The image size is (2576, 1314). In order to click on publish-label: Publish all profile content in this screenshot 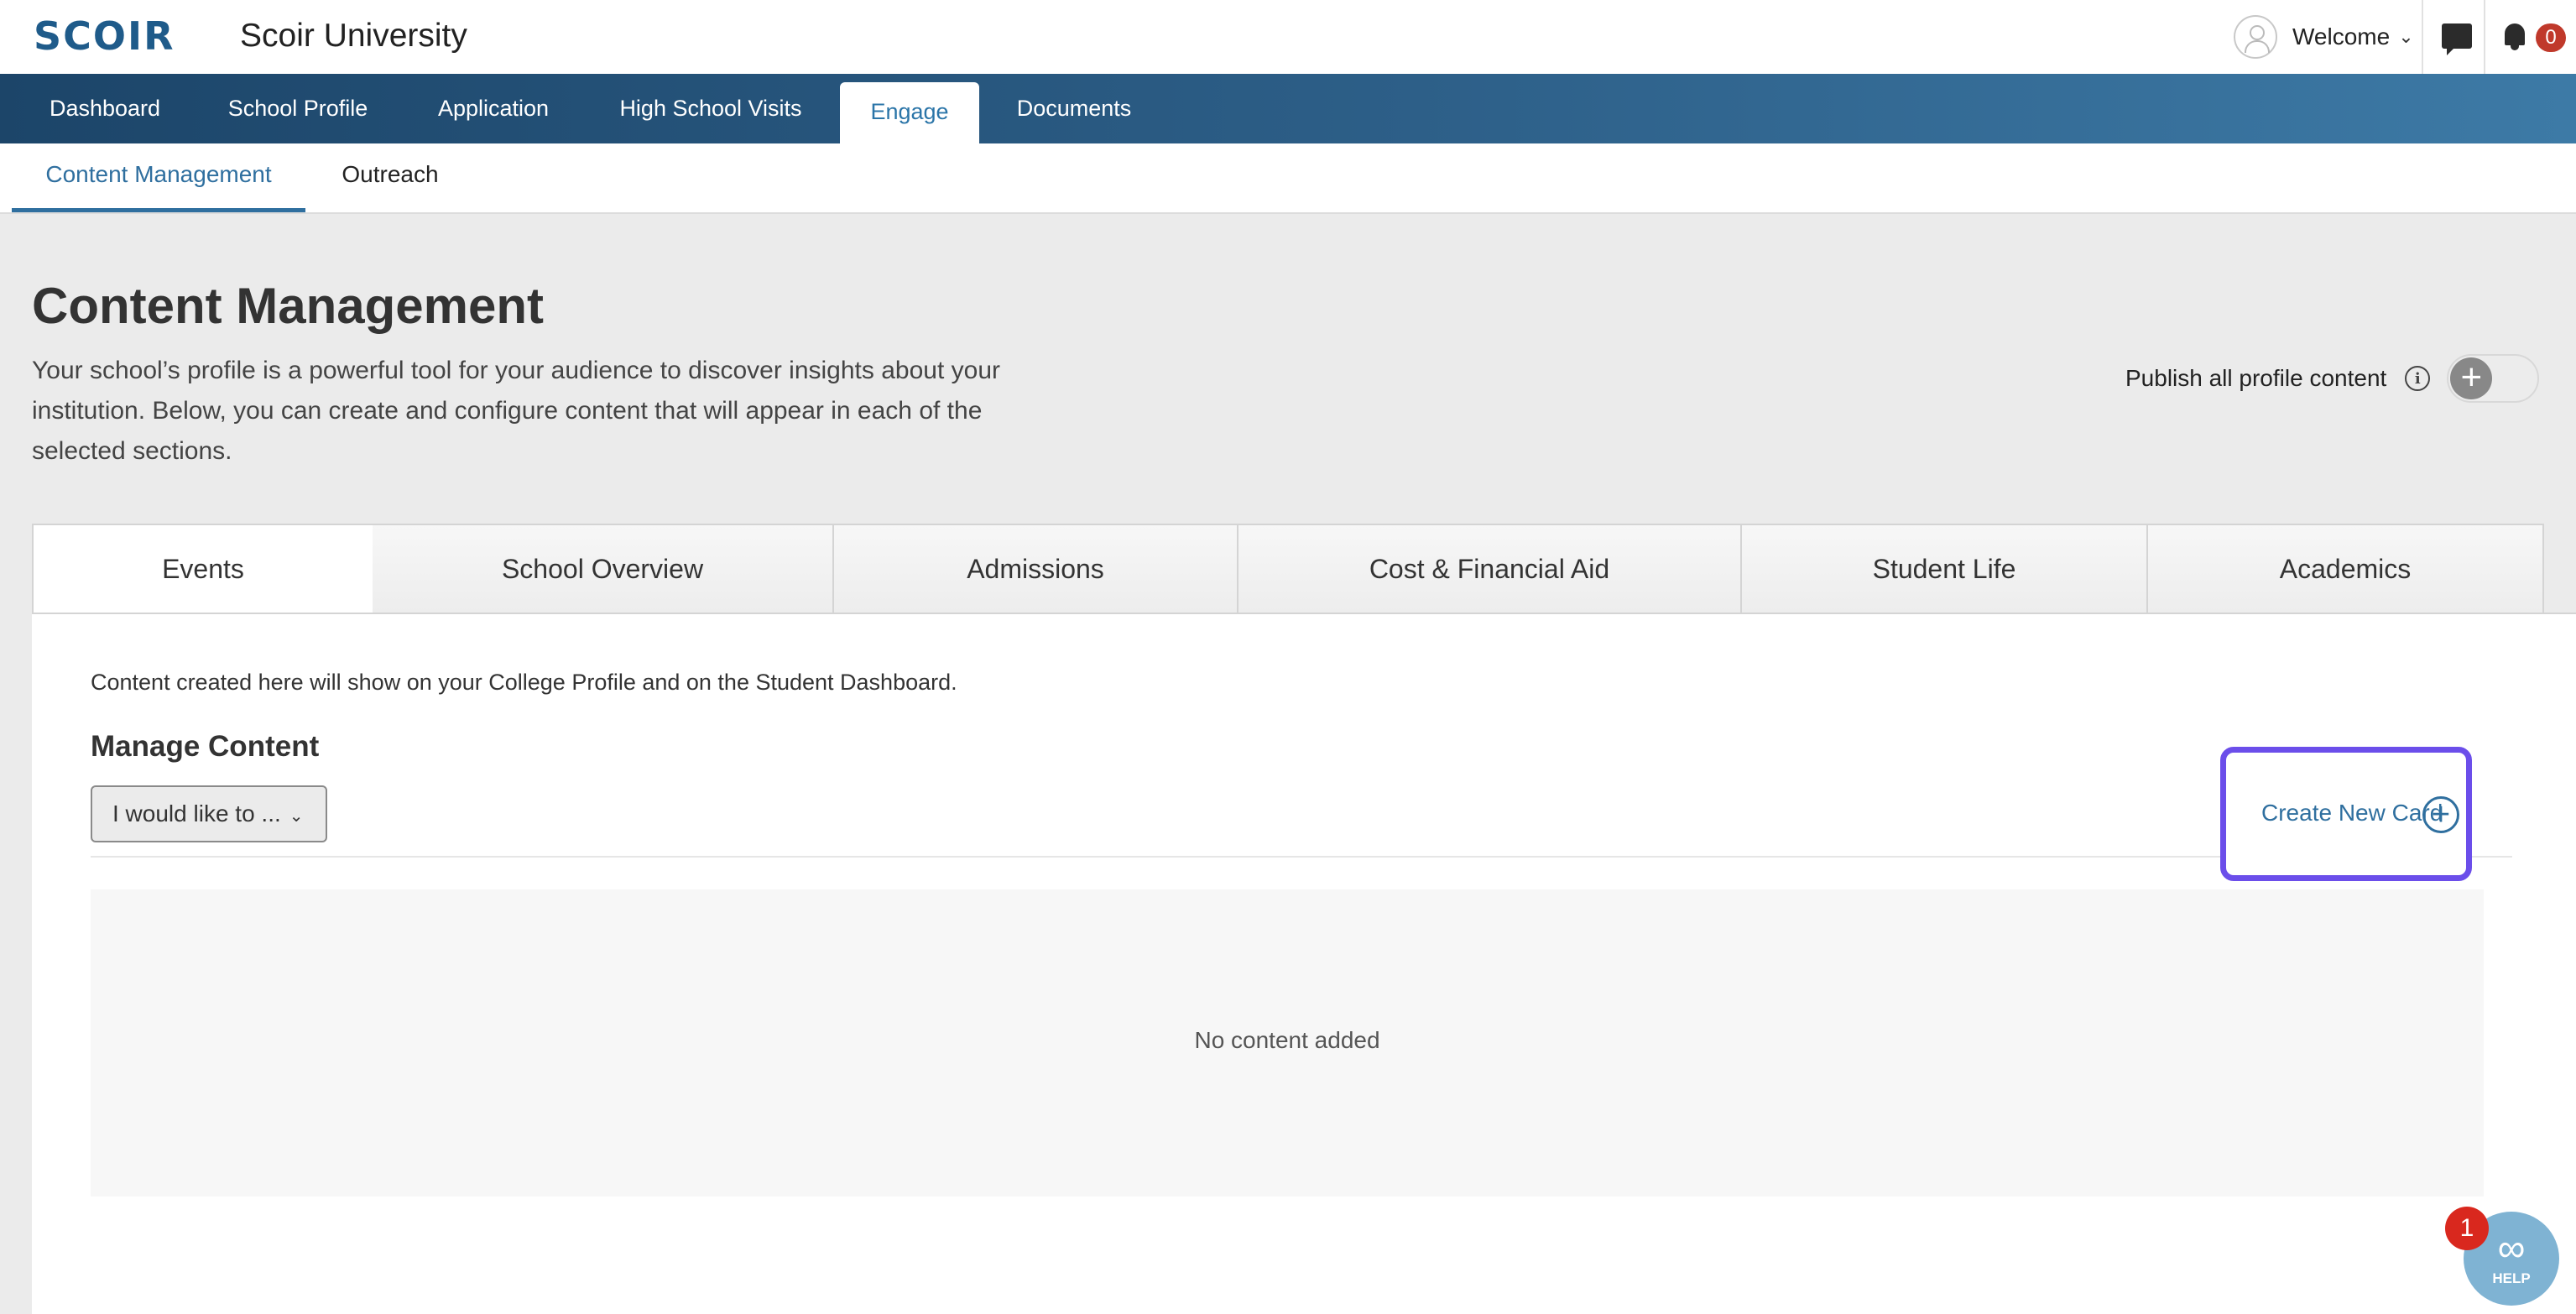, I will do `click(2256, 378)`.